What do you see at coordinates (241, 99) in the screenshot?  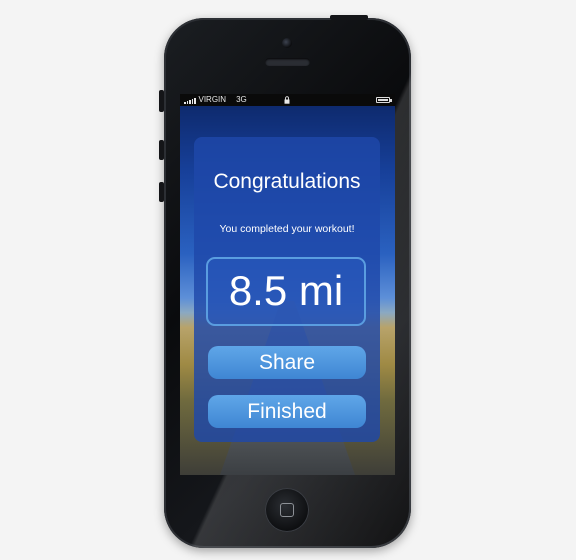 I see `network-label: 3G` at bounding box center [241, 99].